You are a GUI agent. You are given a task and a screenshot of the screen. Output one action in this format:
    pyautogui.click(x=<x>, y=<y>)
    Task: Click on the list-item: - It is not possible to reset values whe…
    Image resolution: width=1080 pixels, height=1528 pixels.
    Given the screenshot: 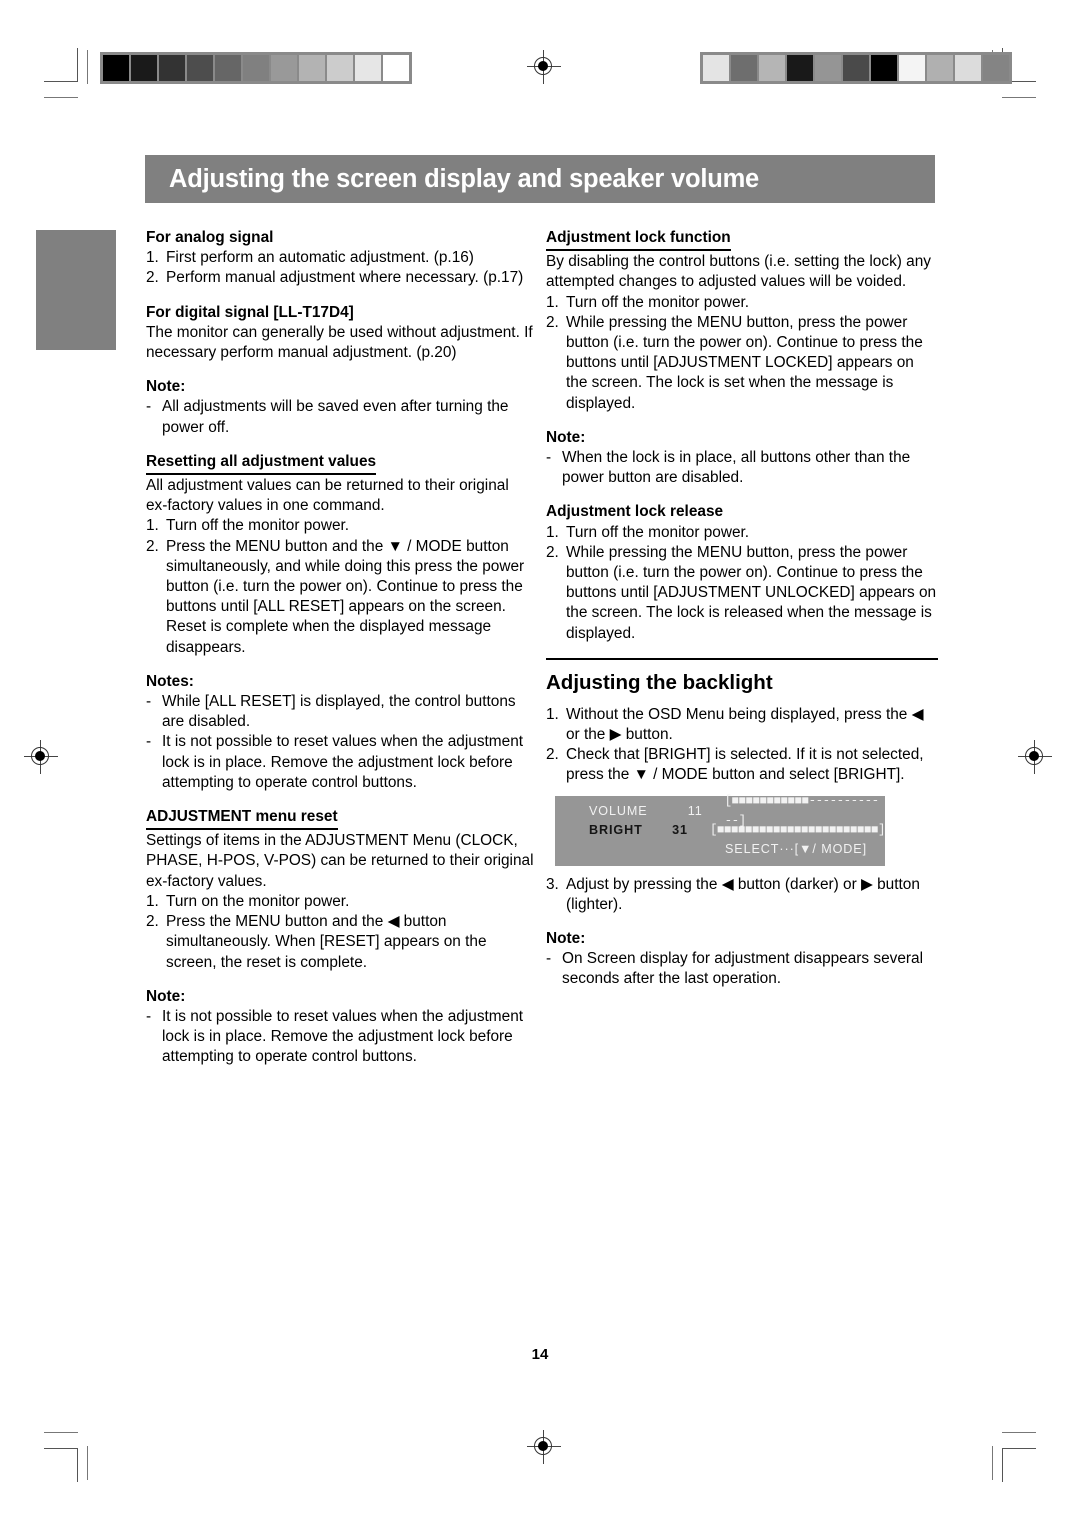 What is the action you would take?
    pyautogui.click(x=340, y=1037)
    